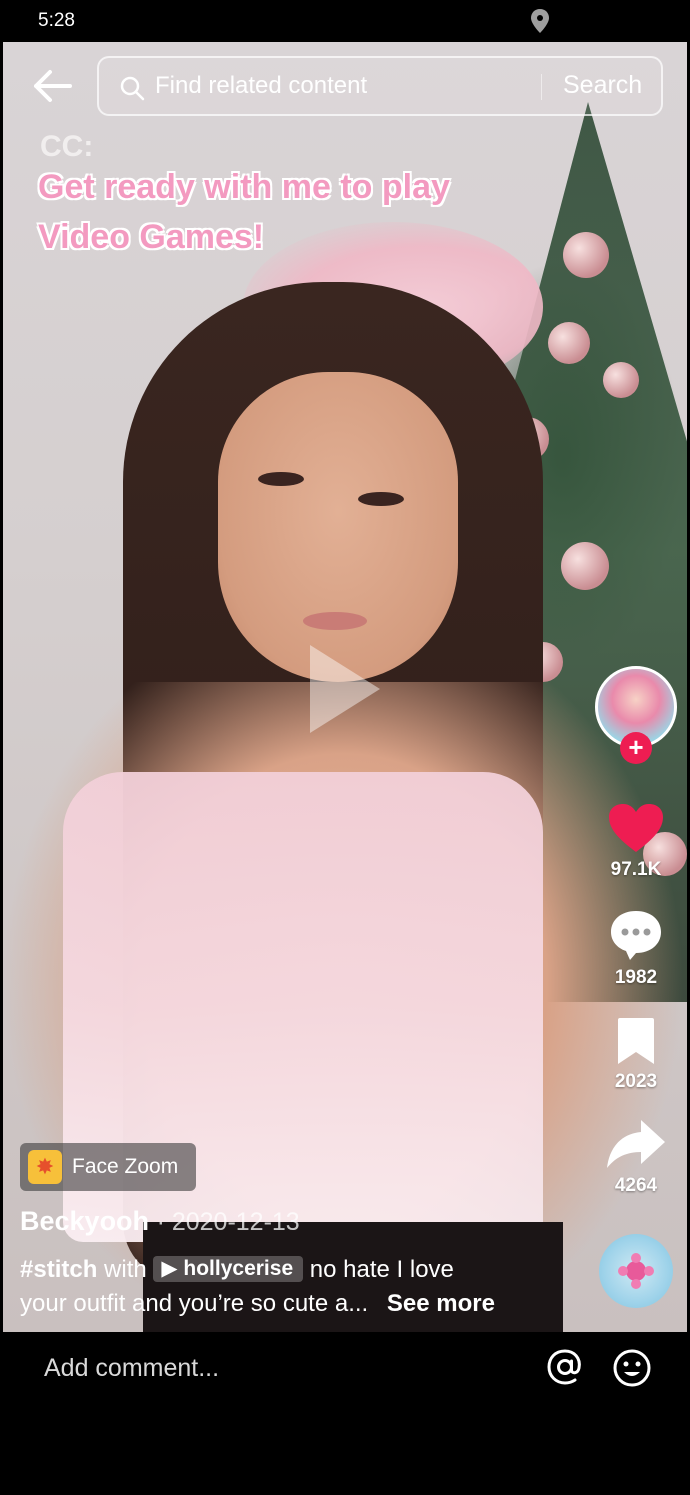  Describe the element at coordinates (238, 1268) in the screenshot. I see `stitched-user: hollycerise` at that location.